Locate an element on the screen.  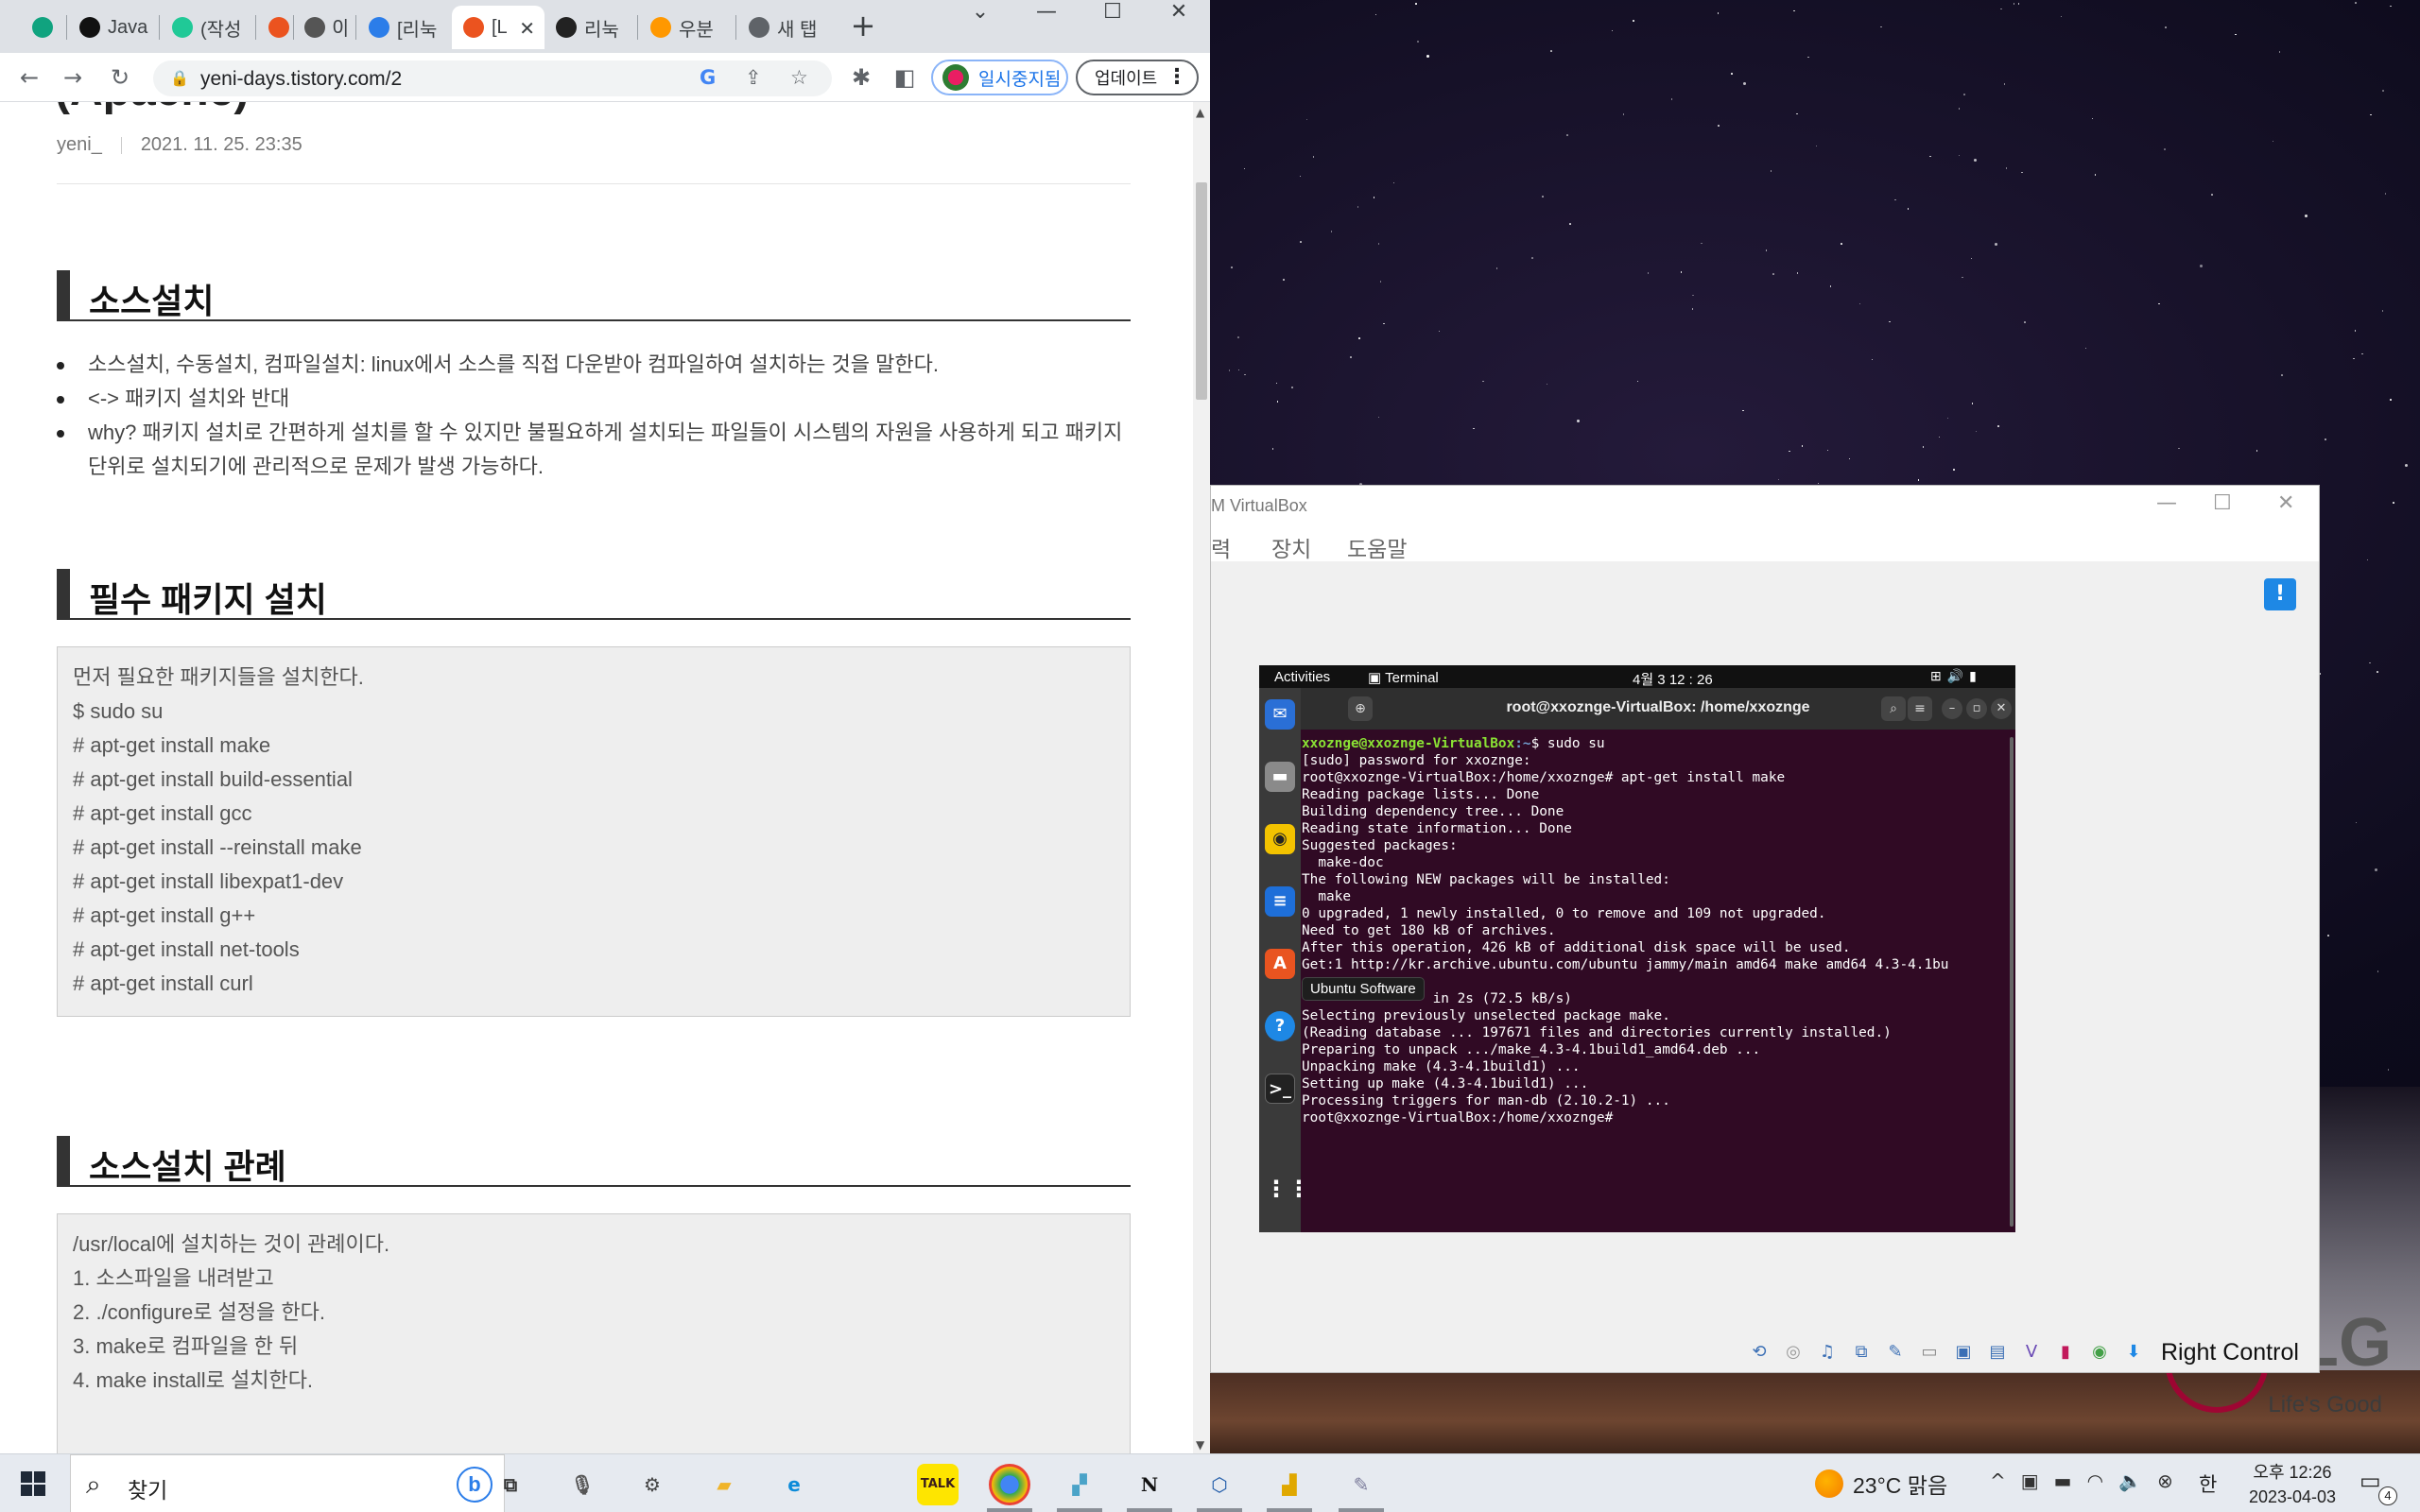
meet-now-icon: ▣ is located at coordinates (2030, 1480).